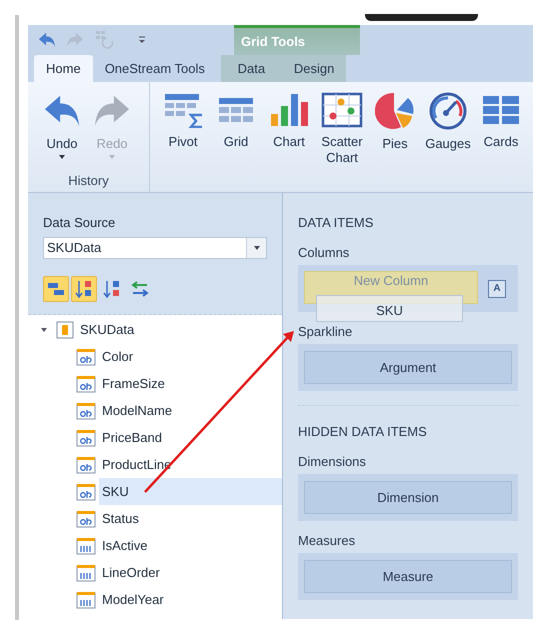 This screenshot has height=631, width=550. Describe the element at coordinates (140, 288) in the screenshot. I see `swap-icon` at that location.